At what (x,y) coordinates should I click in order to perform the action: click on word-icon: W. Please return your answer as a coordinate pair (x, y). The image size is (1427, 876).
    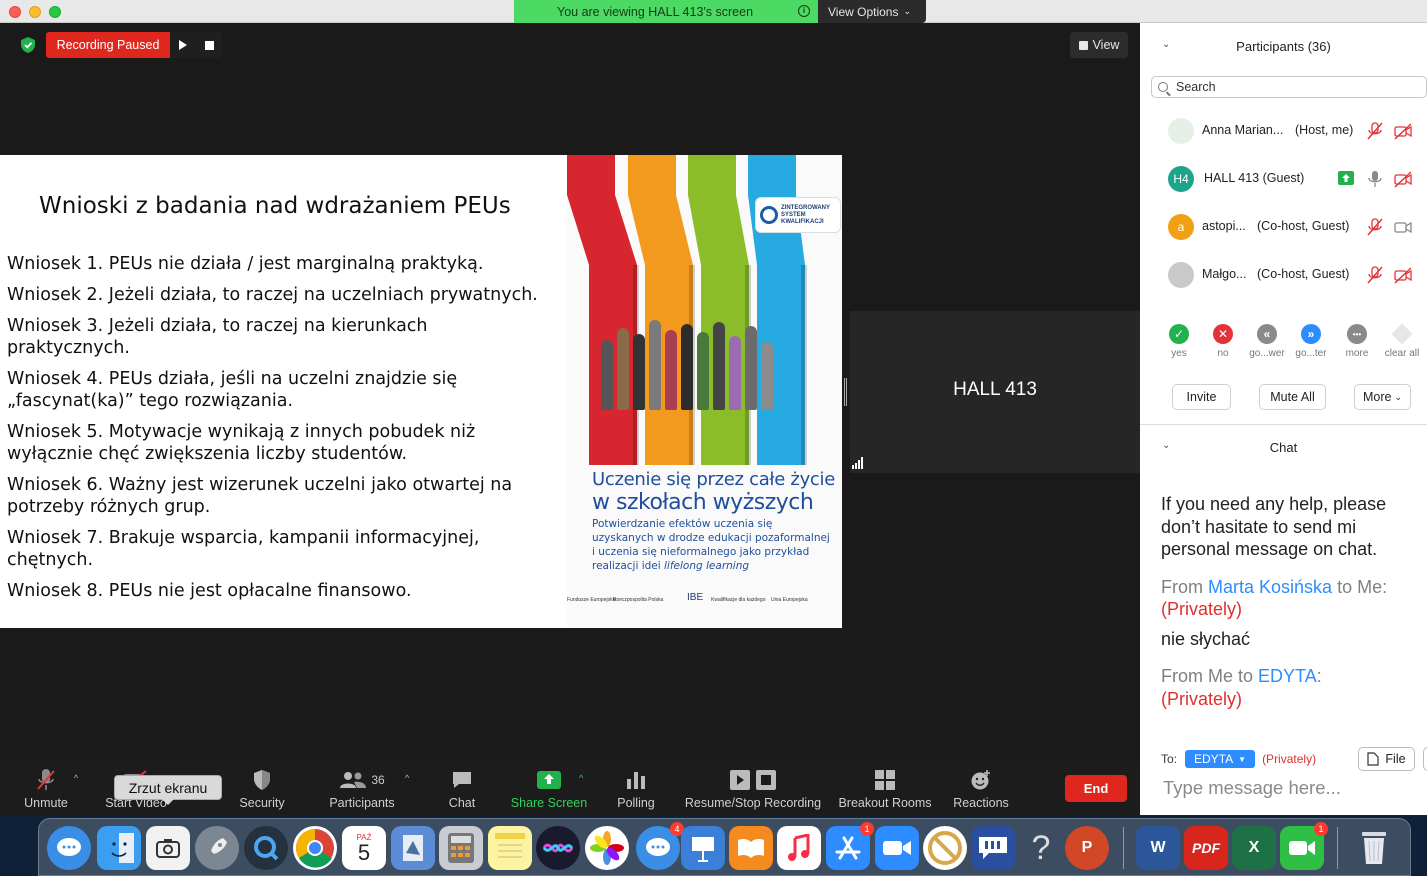
    Looking at the image, I should click on (1158, 848).